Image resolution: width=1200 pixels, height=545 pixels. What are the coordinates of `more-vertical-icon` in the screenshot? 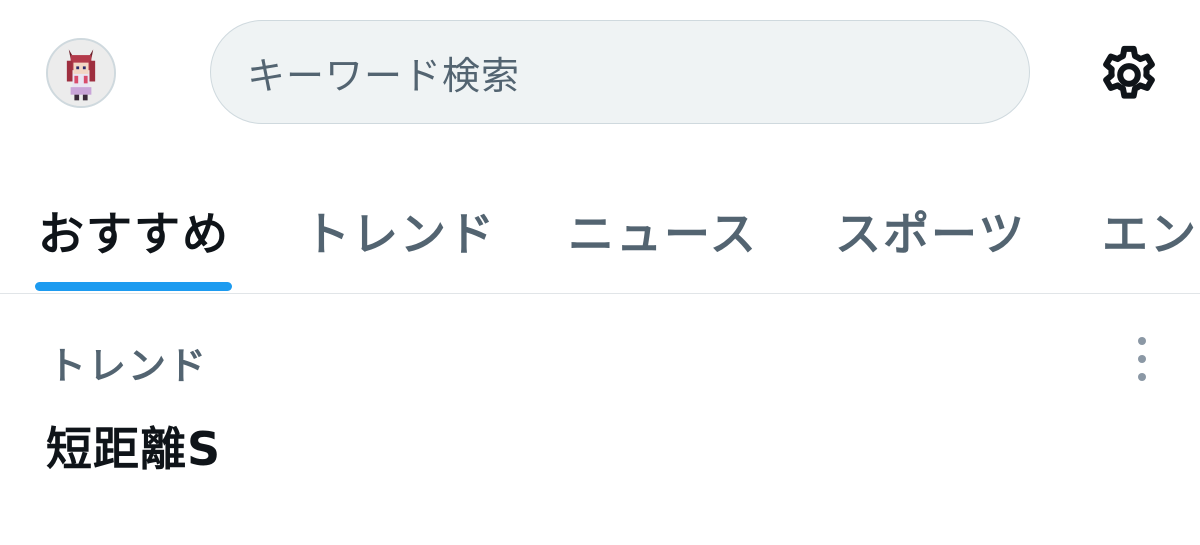 It's located at (1142, 341).